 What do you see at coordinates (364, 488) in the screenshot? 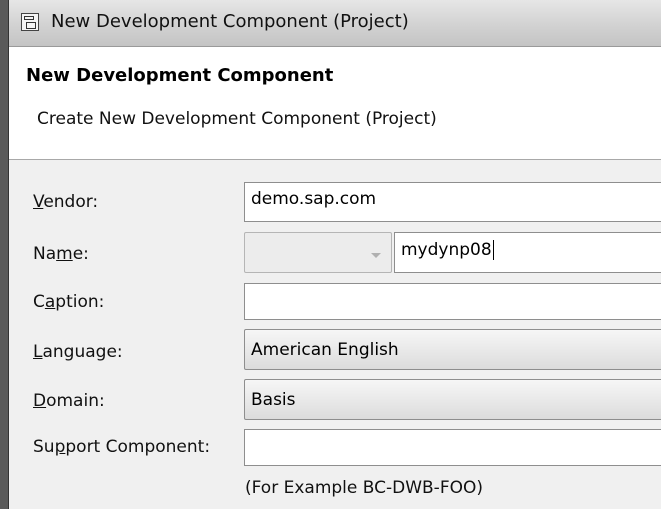
I see `support-component-hint: (For Example BC-DWB-FOO)` at bounding box center [364, 488].